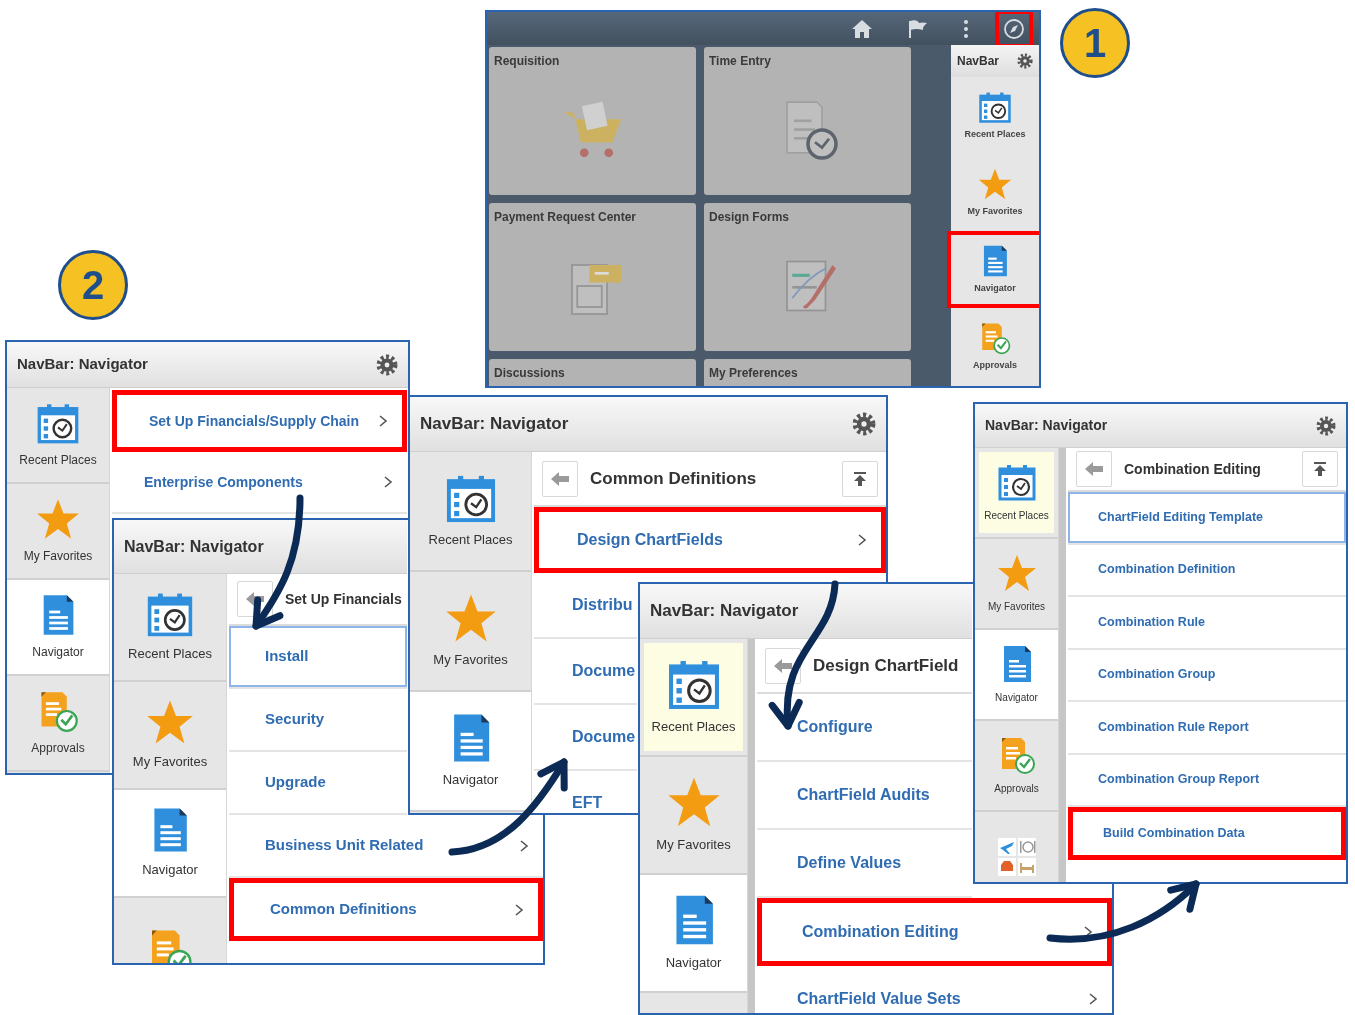  What do you see at coordinates (993, 192) in the screenshot?
I see `navbar-item: My Favorites` at bounding box center [993, 192].